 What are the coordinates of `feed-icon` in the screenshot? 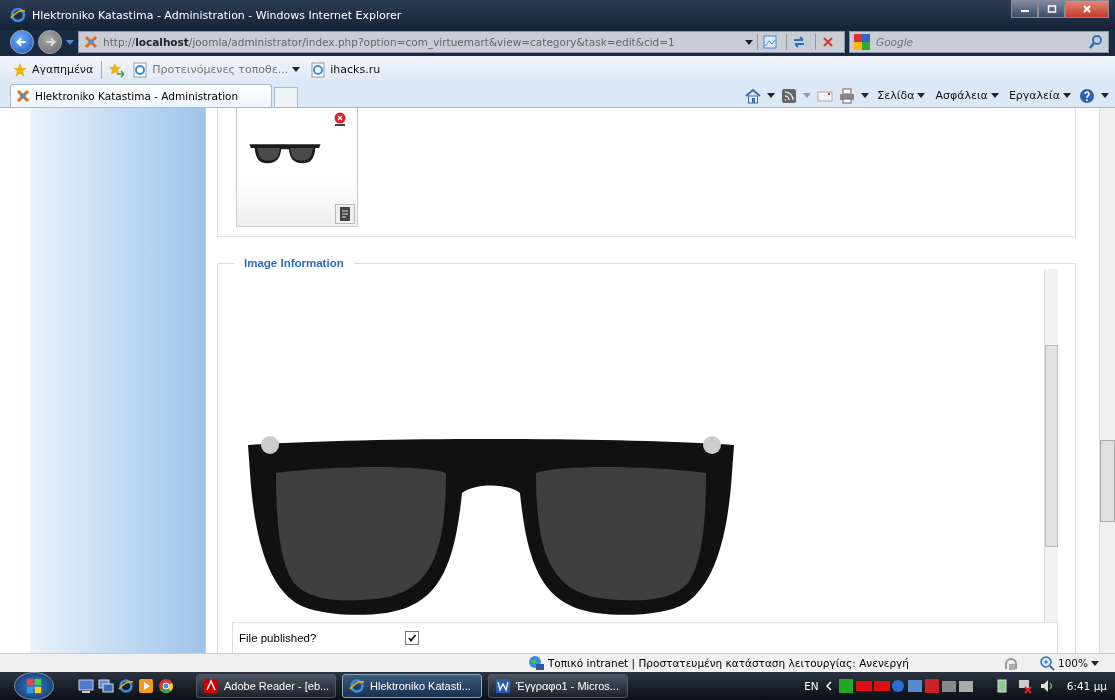 It's located at (789, 95).